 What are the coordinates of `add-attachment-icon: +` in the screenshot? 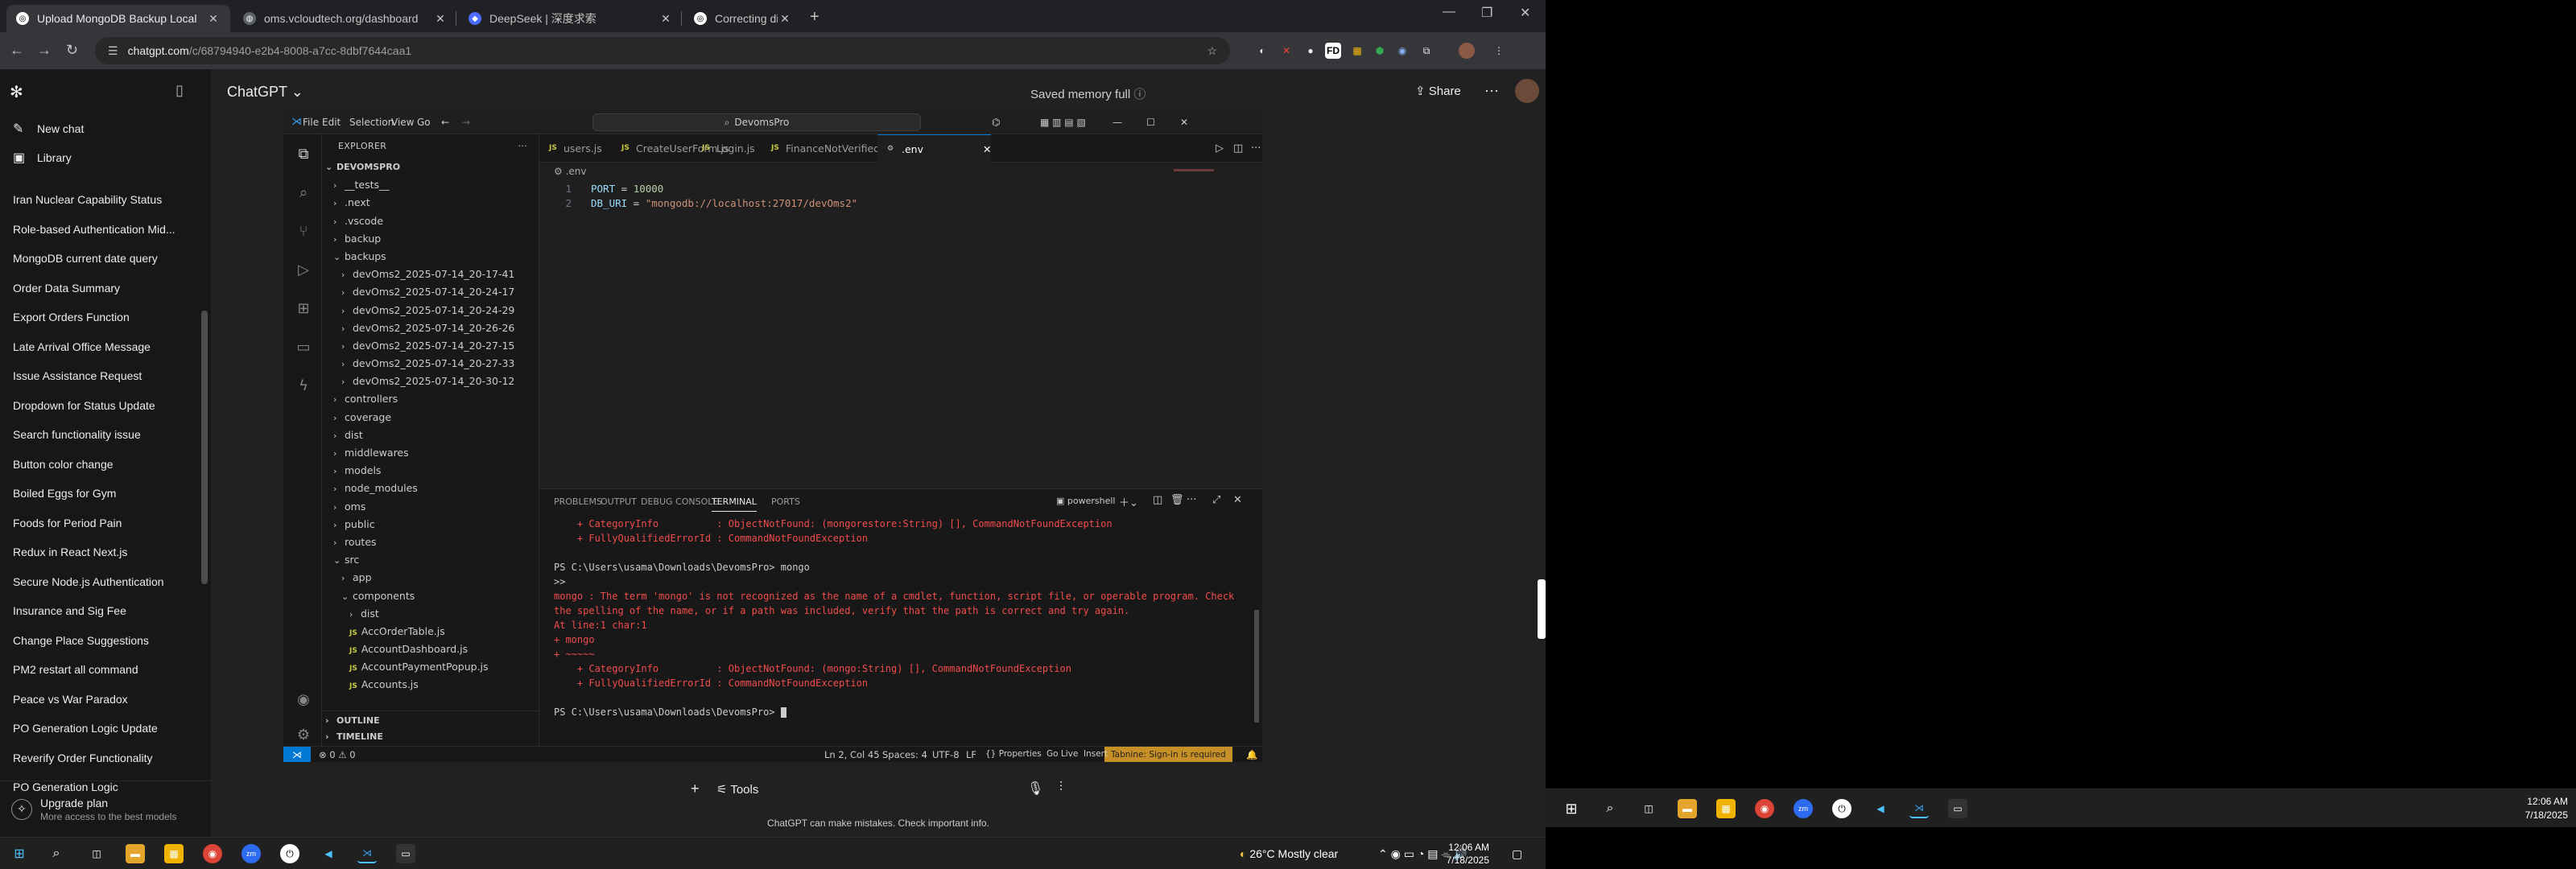 It's located at (695, 788).